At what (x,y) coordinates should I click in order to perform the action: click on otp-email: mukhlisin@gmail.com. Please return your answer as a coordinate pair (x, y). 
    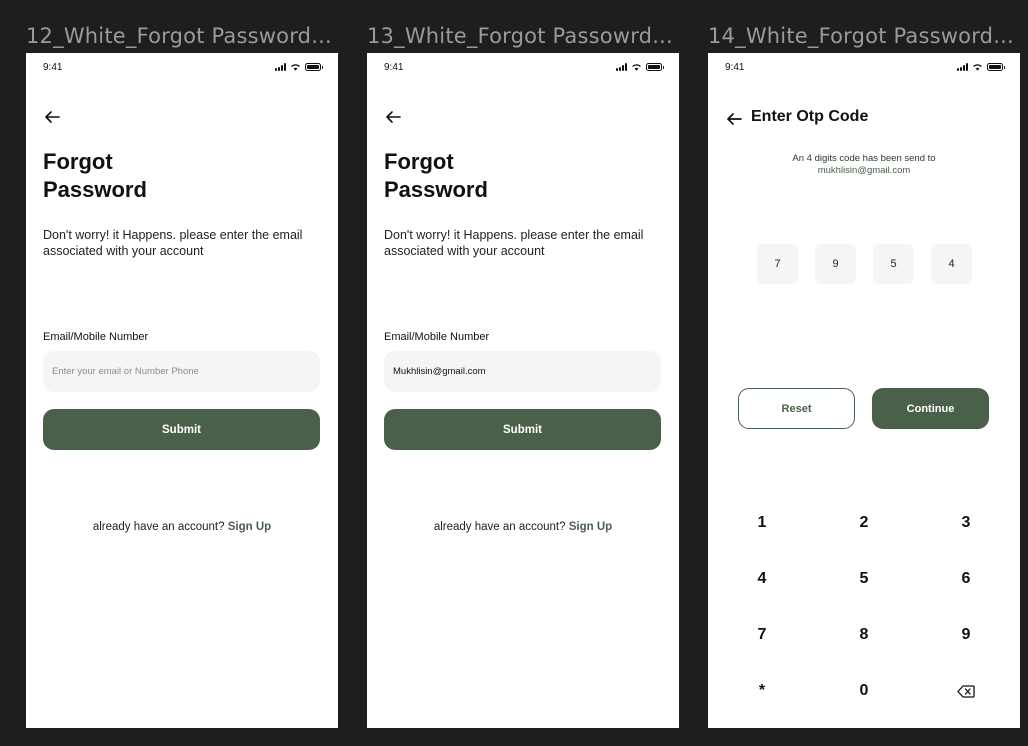
    Looking at the image, I should click on (864, 170).